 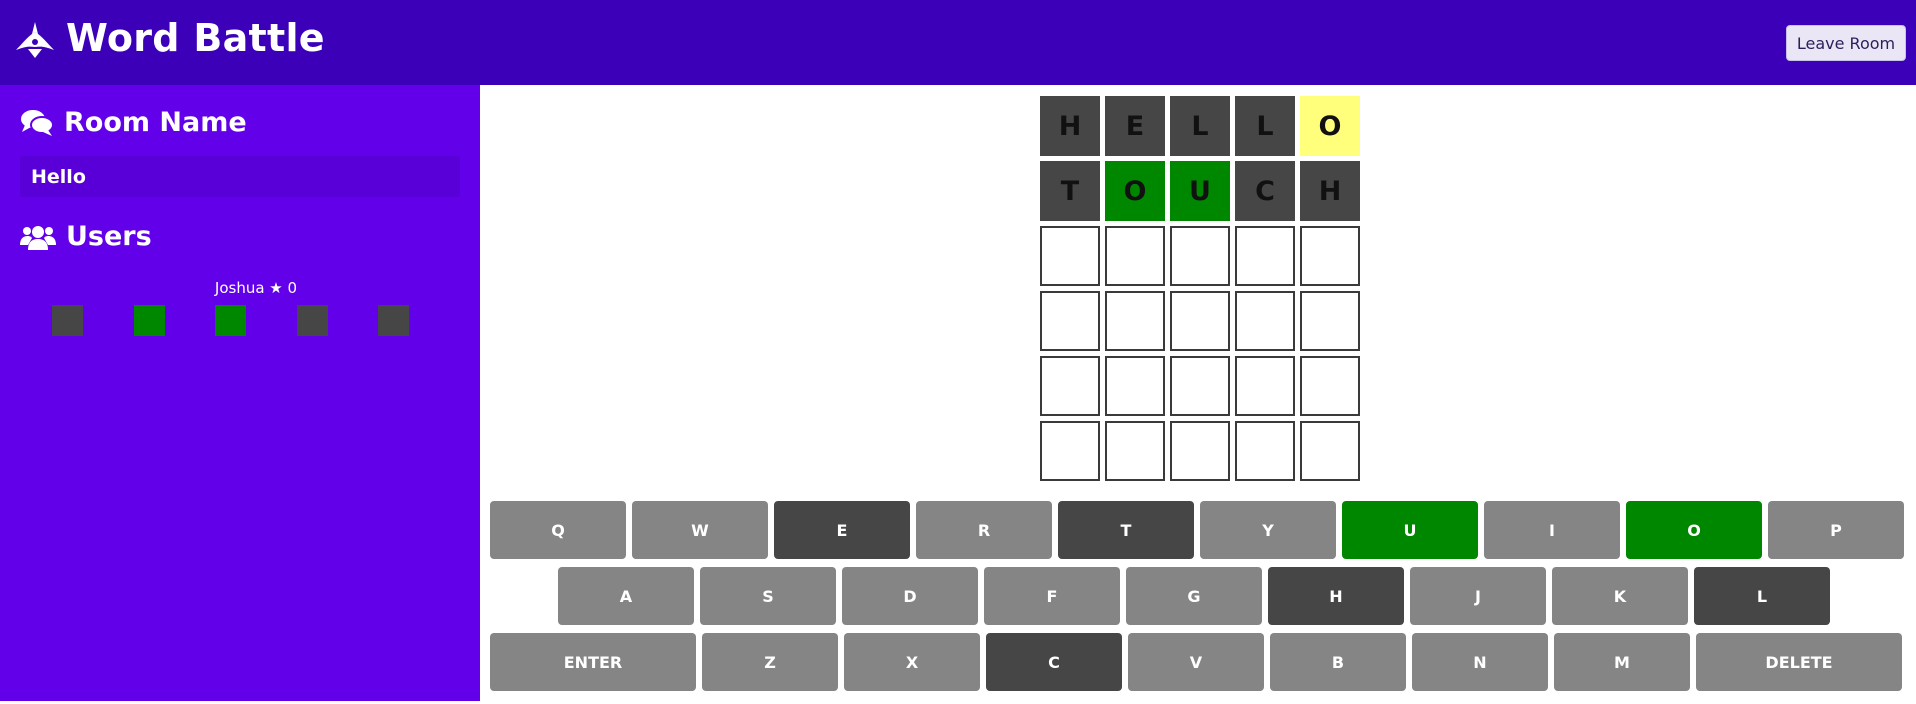 I want to click on app-header: Word Battle Leave Room, so click(x=958, y=42).